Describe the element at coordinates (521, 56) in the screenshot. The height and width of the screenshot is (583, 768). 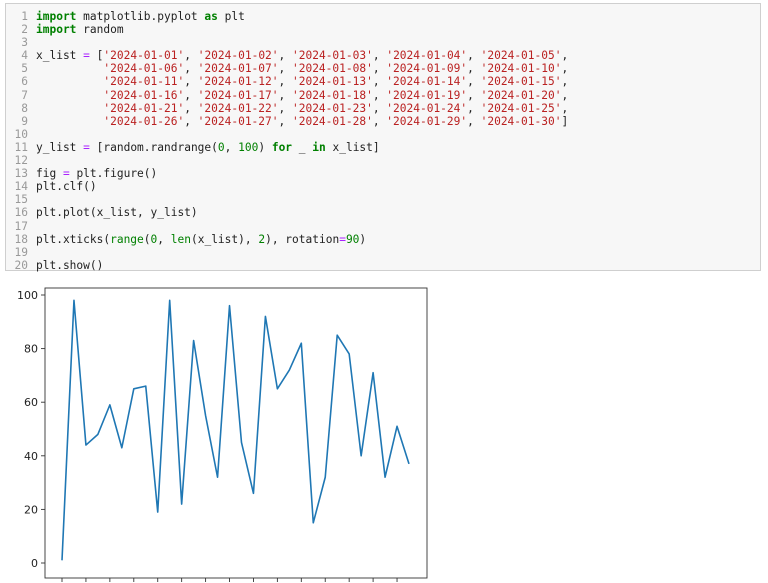
I see `code-token: '2024-01-05'` at that location.